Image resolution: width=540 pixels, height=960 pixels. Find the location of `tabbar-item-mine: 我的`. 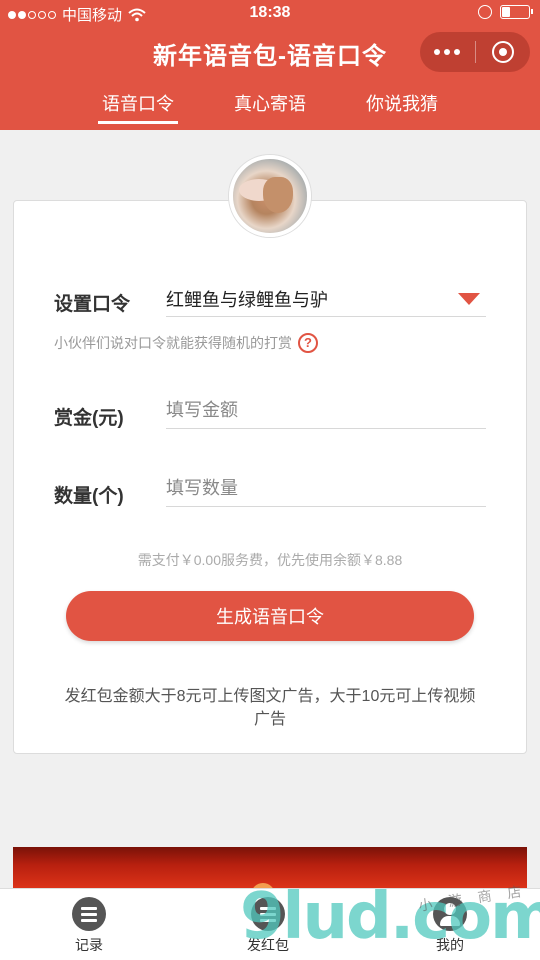

tabbar-item-mine: 我的 is located at coordinates (450, 926).